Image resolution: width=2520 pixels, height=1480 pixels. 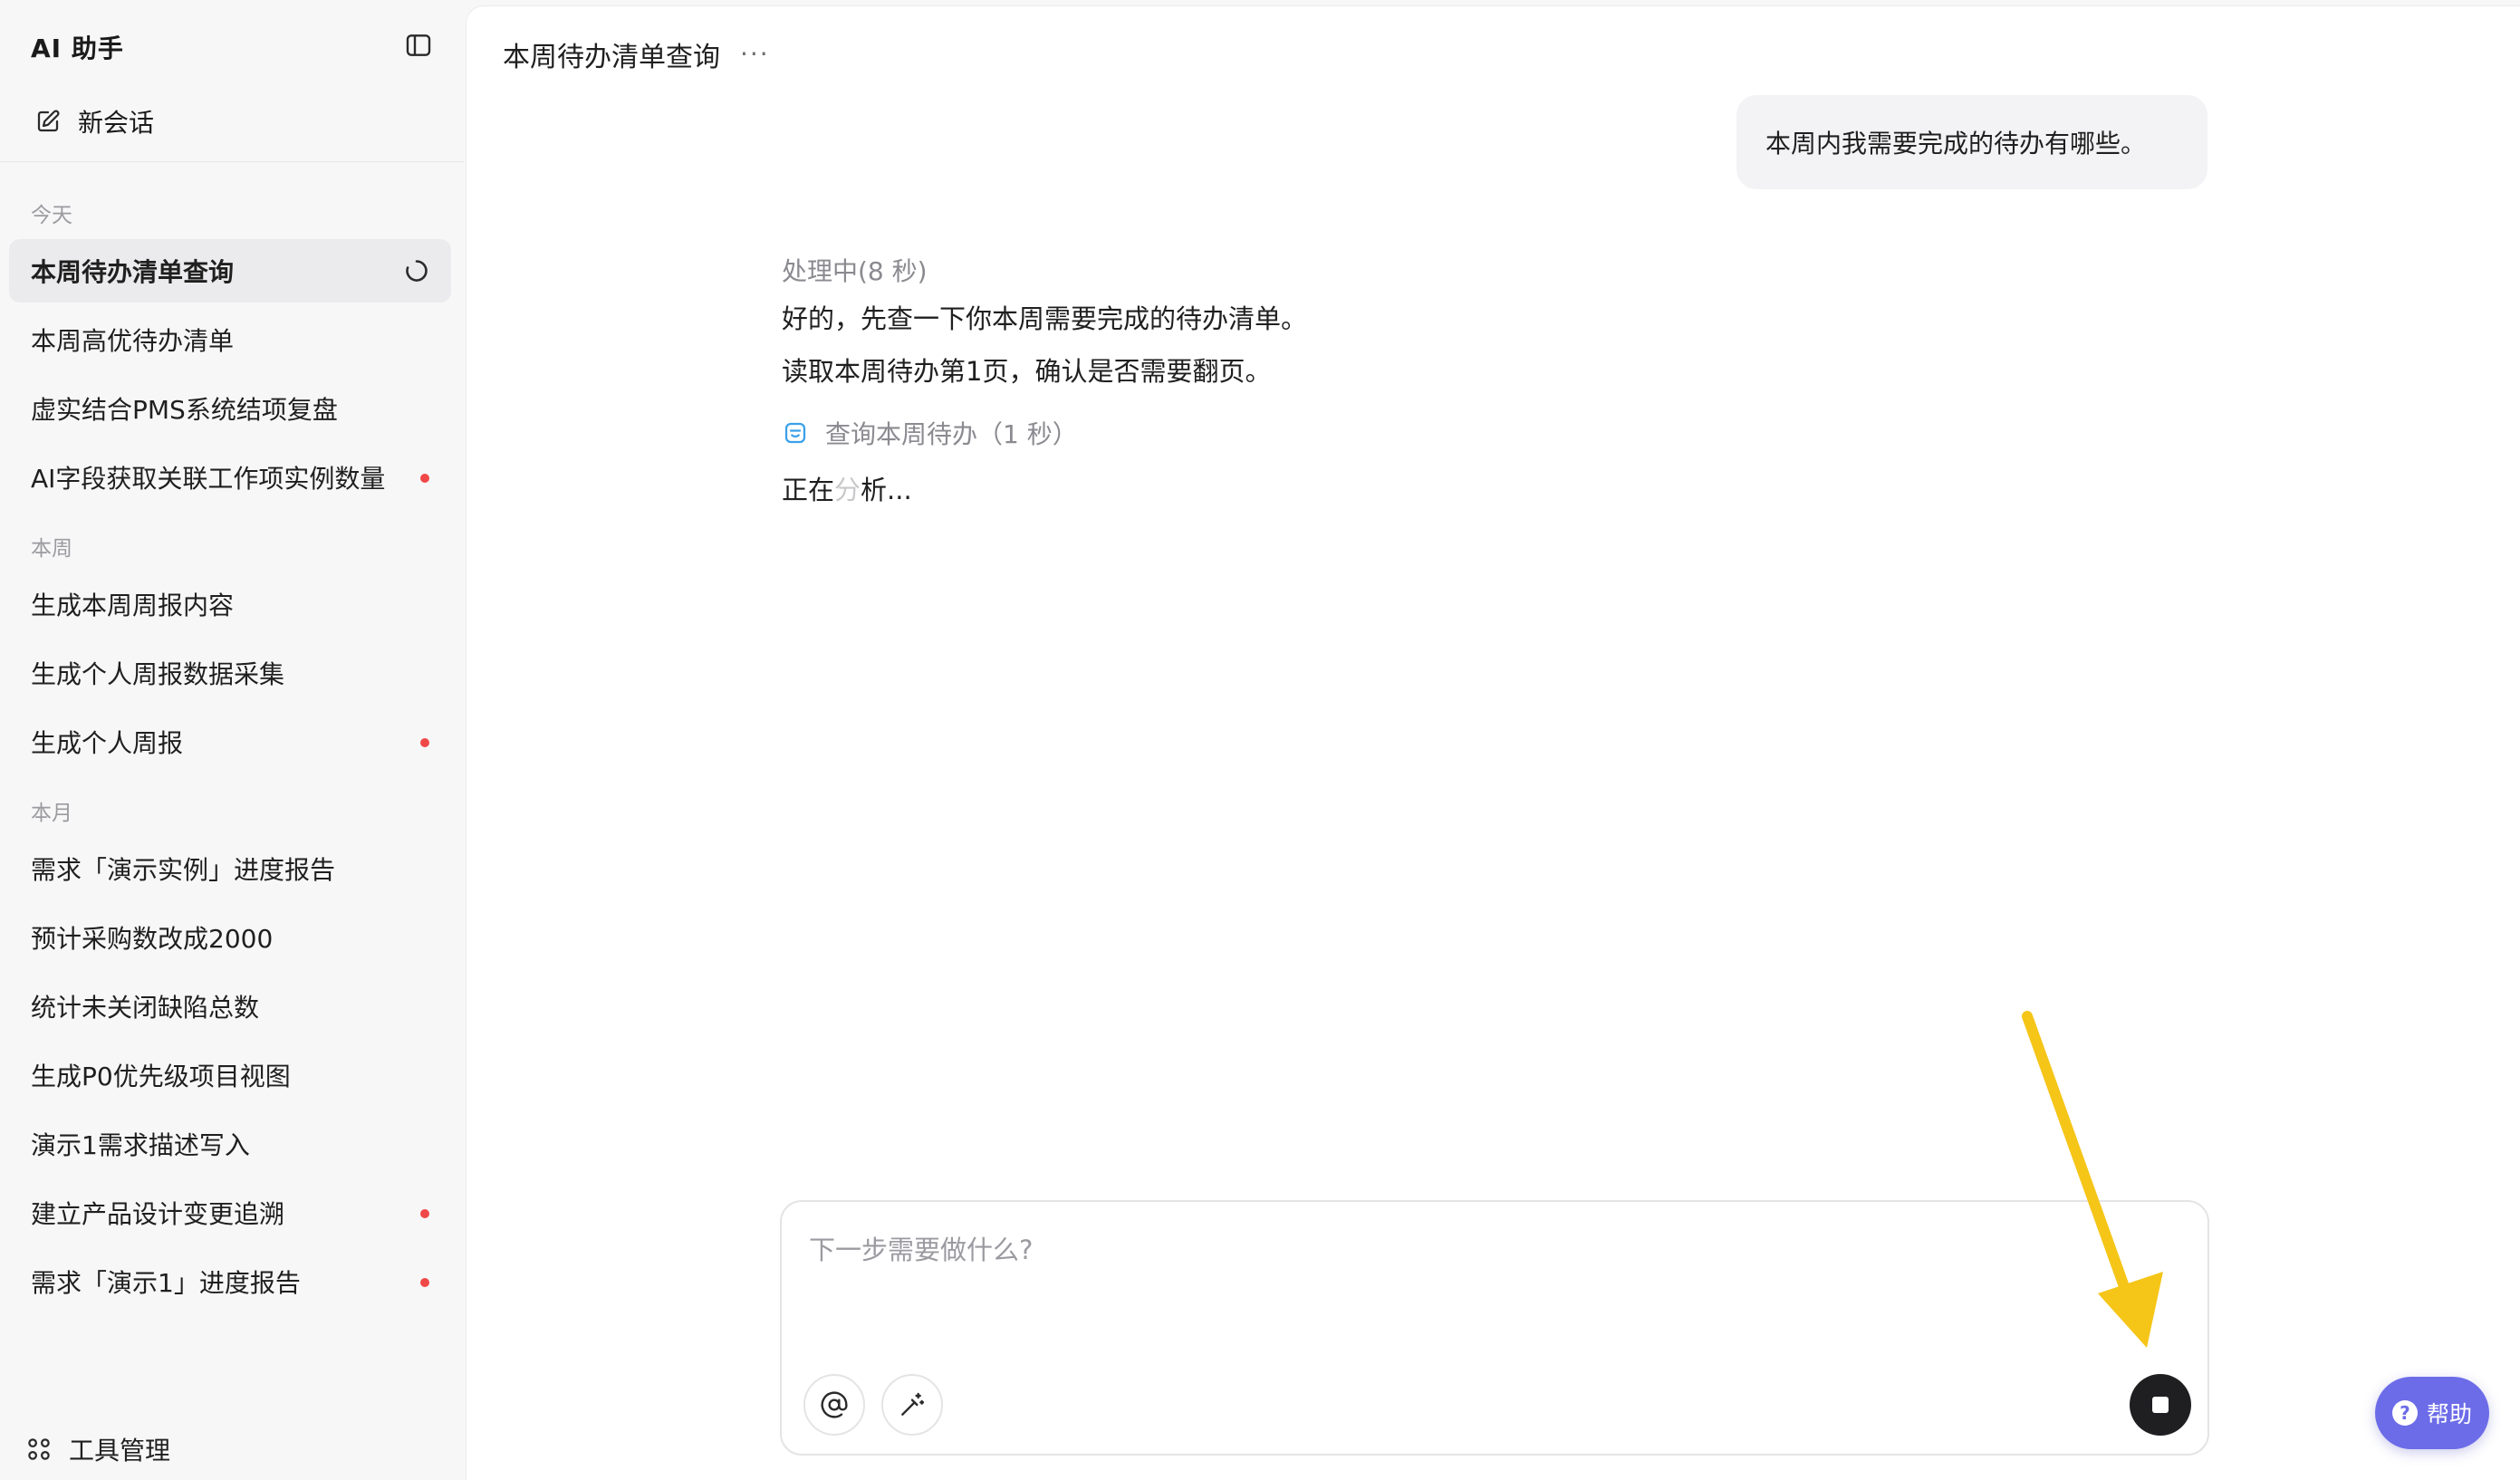 I want to click on conversation-header: 本周待办清单查询 ···, so click(x=636, y=54).